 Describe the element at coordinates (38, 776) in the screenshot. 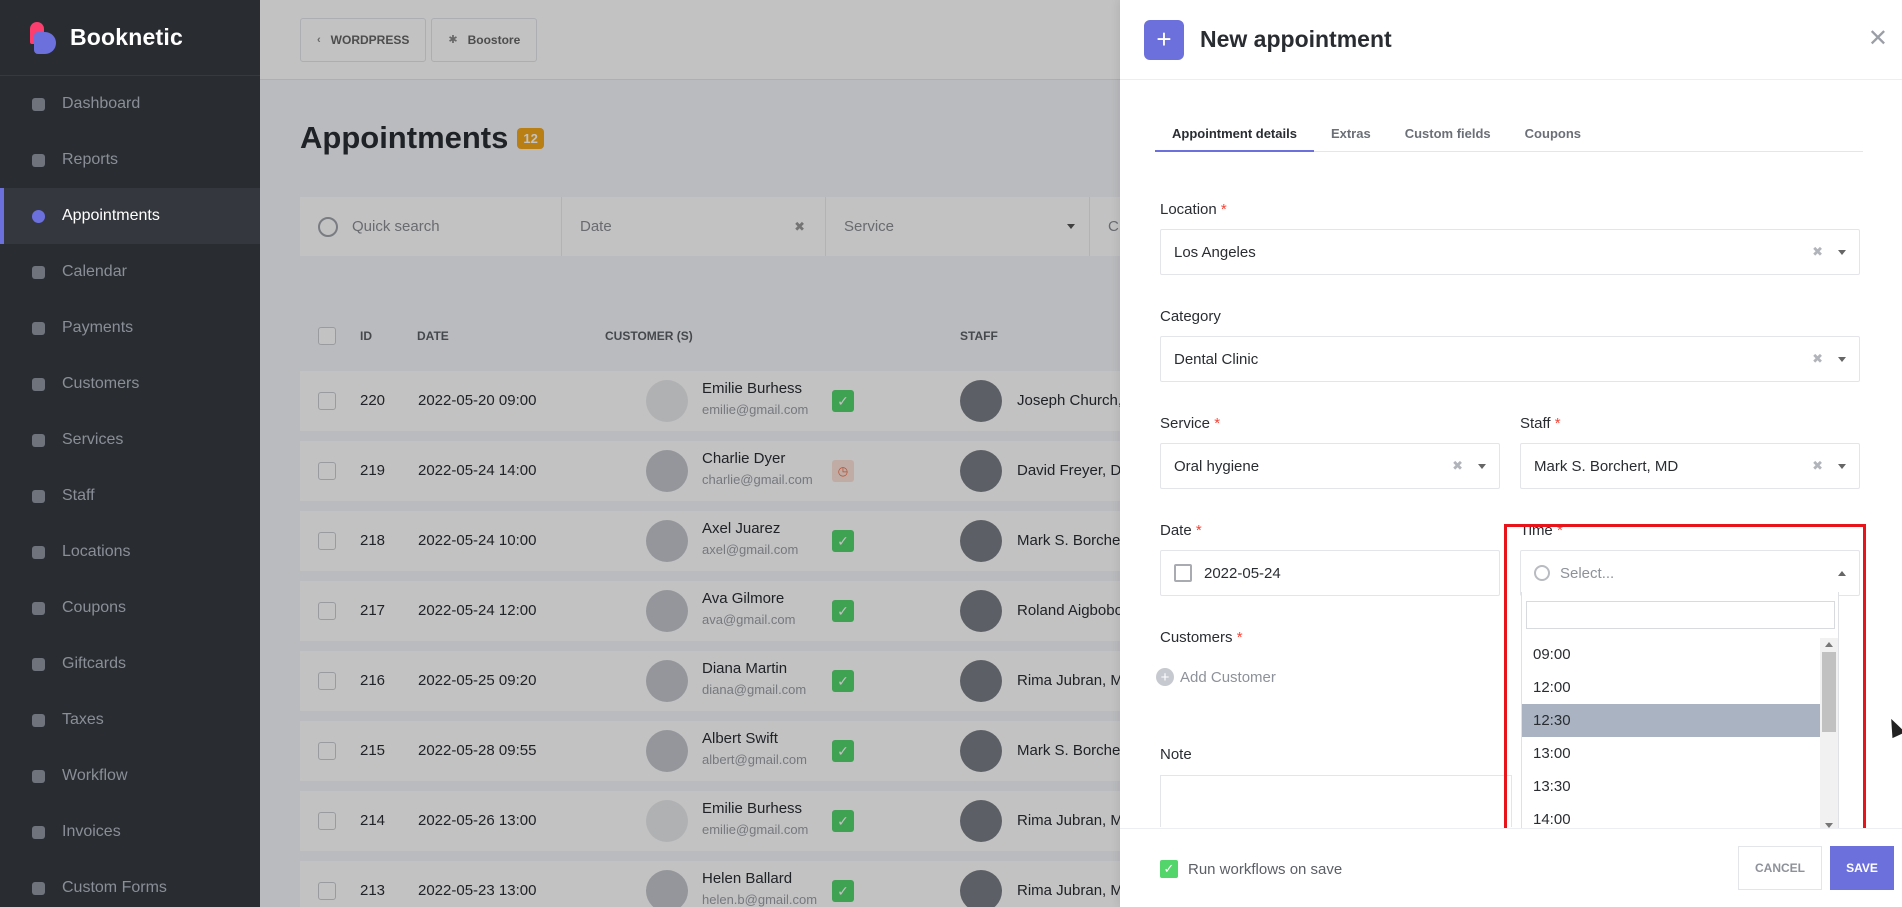

I see `workflow-icon` at that location.